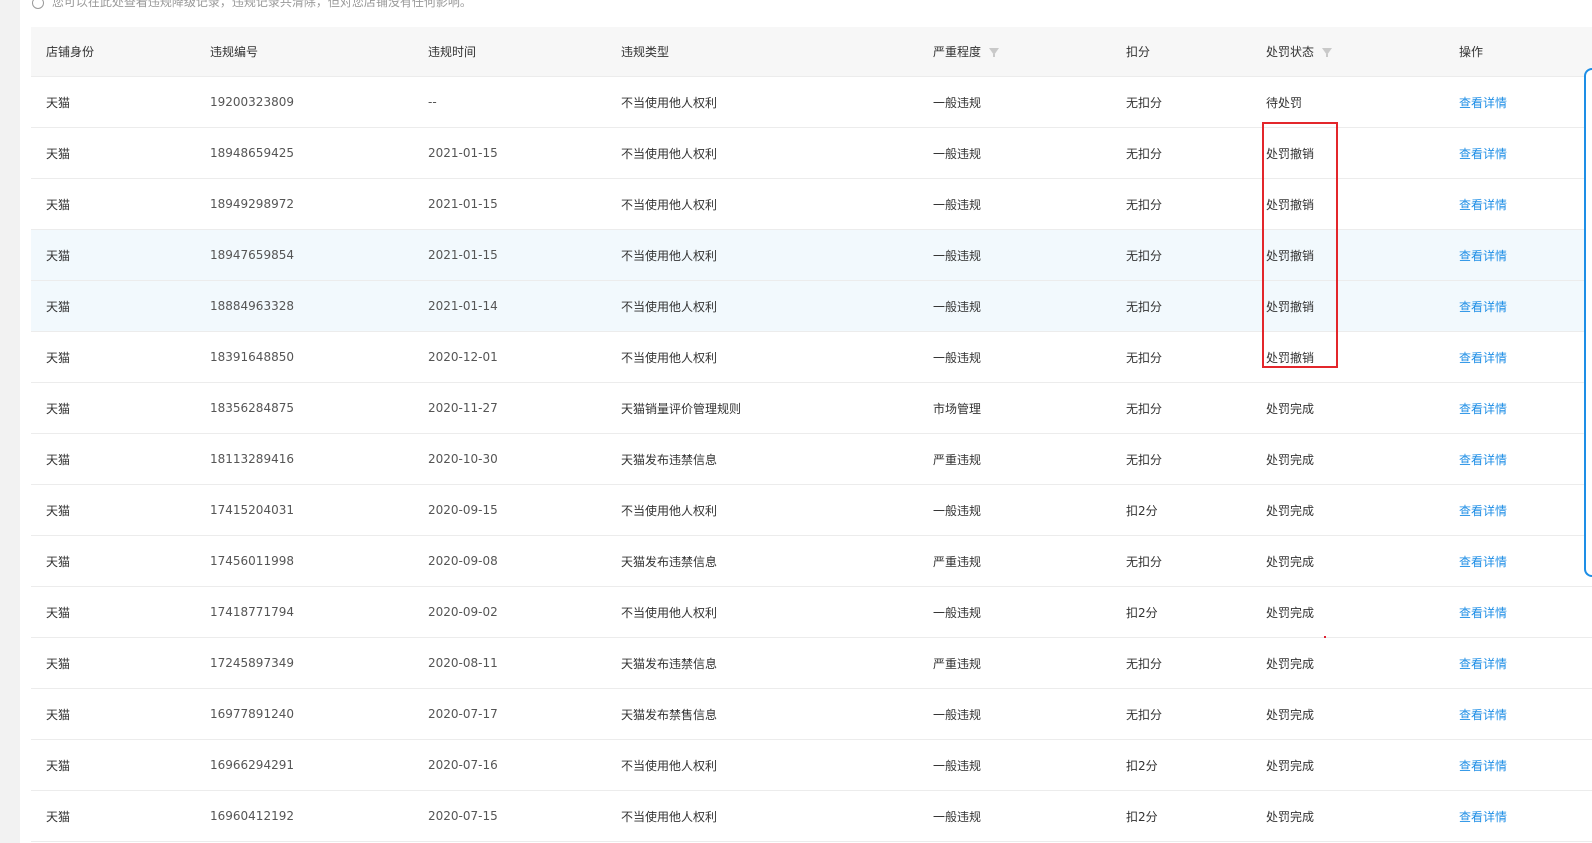  Describe the element at coordinates (252, 153) in the screenshot. I see `violation-id-cell: 18948659425` at that location.